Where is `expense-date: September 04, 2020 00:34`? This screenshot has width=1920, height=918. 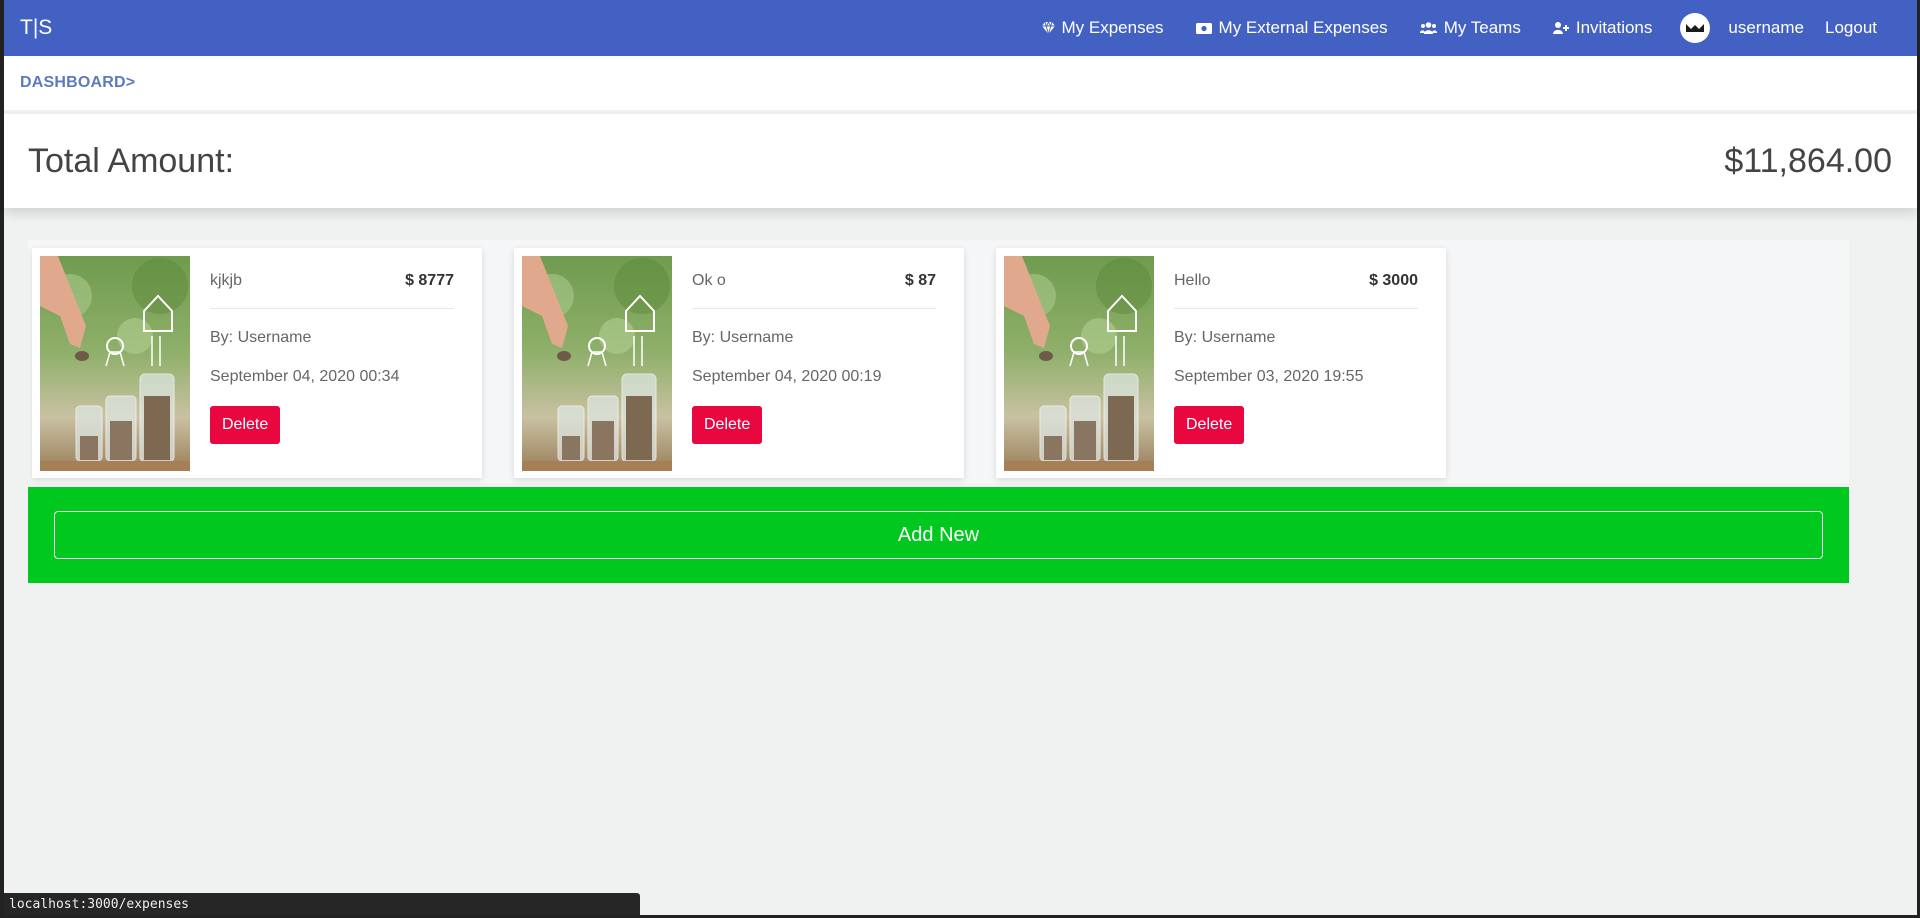
expense-date: September 04, 2020 00:34 is located at coordinates (305, 376).